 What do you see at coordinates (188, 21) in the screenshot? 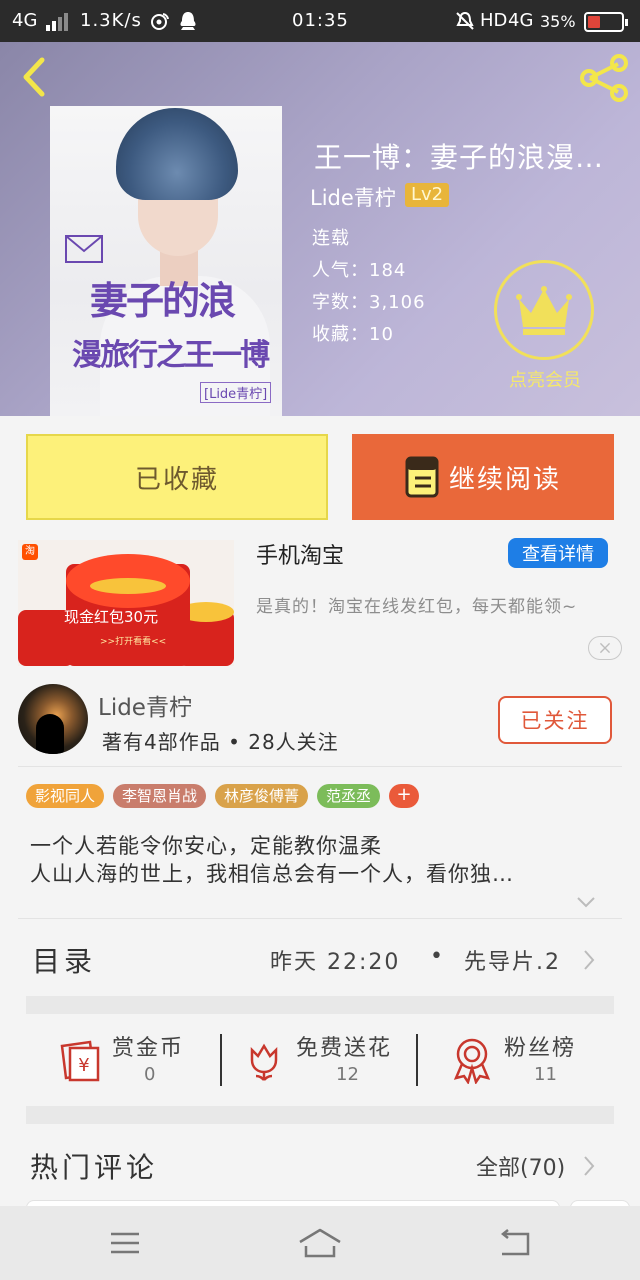
I see `qq-icon` at bounding box center [188, 21].